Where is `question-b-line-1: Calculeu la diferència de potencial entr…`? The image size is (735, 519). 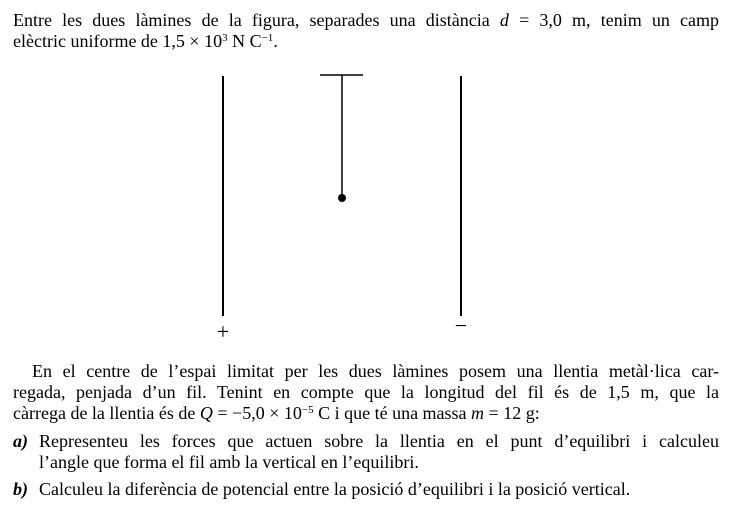
question-b-line-1: Calculeu la diferència de potencial entr… is located at coordinates (335, 489).